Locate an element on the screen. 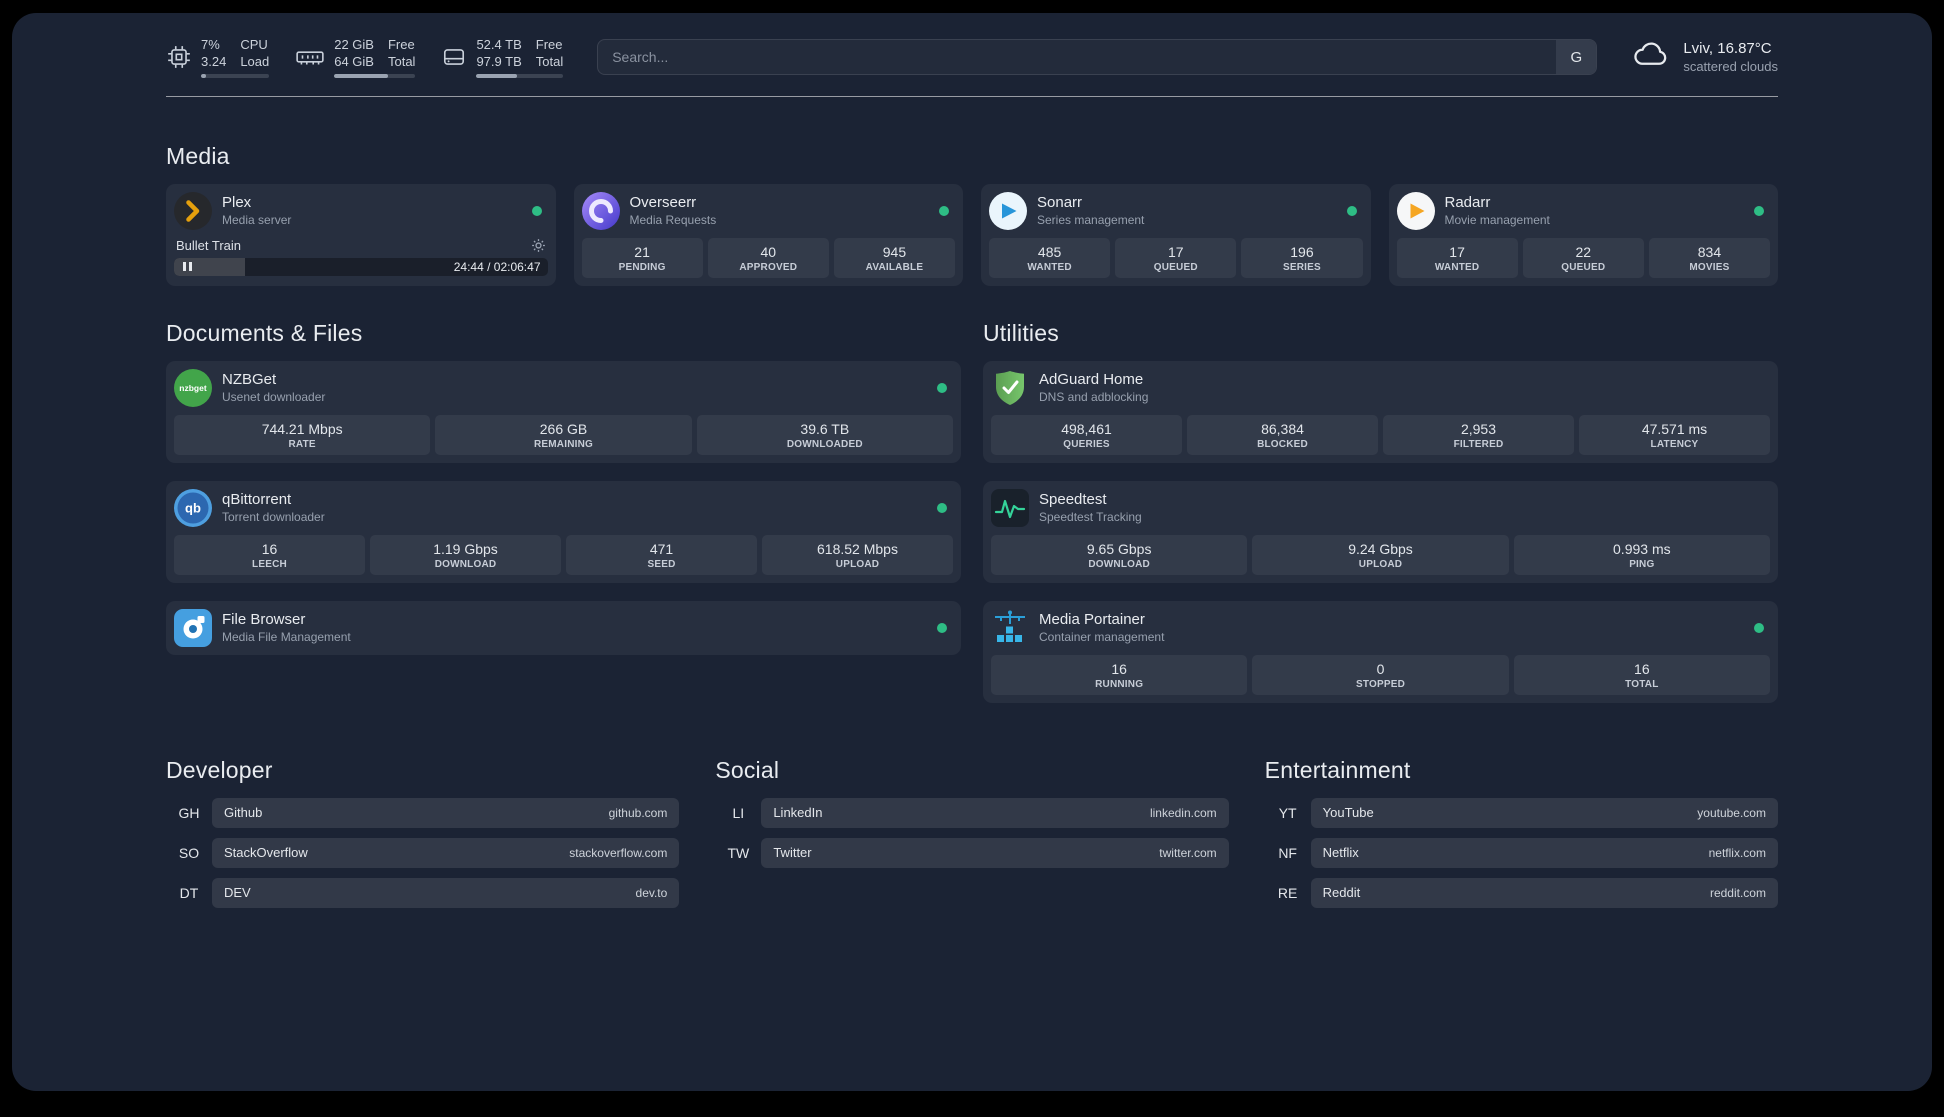 The image size is (1944, 1117). overseerr-icon is located at coordinates (600, 210).